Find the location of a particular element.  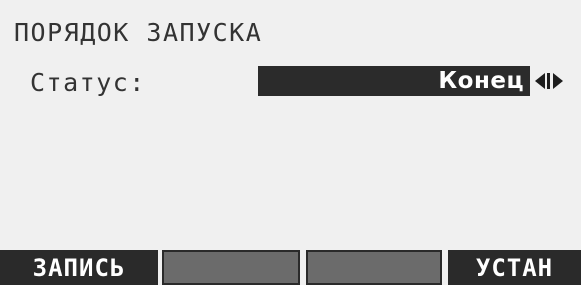

left-right-arrows-icon is located at coordinates (549, 81).